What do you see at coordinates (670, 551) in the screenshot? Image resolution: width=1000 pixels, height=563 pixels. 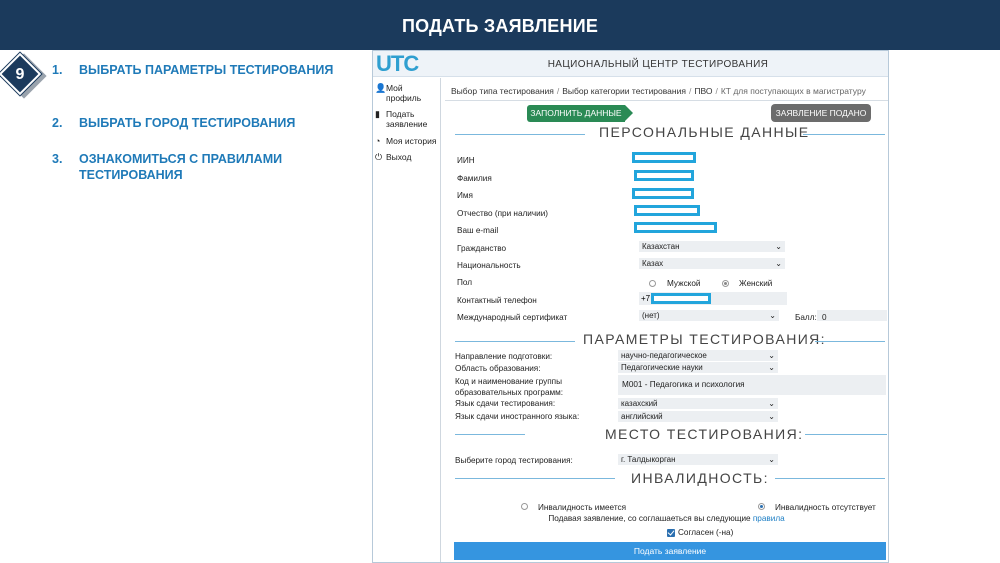 I see `submit-application-button: Подать заявление` at bounding box center [670, 551].